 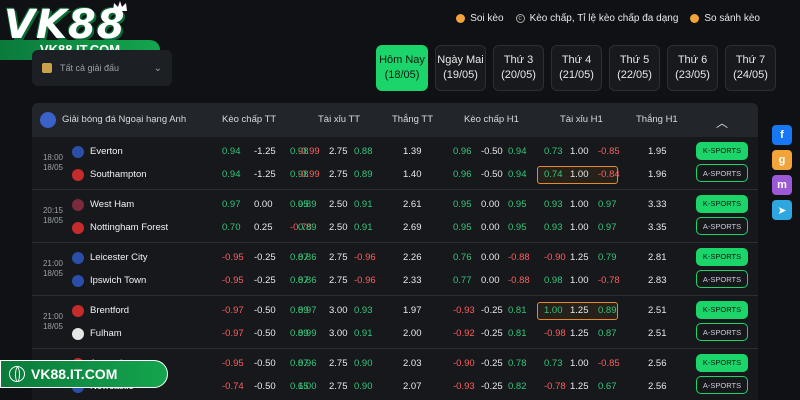 I want to click on tab-day-1: Ngày Mai (19/05), so click(x=460, y=68).